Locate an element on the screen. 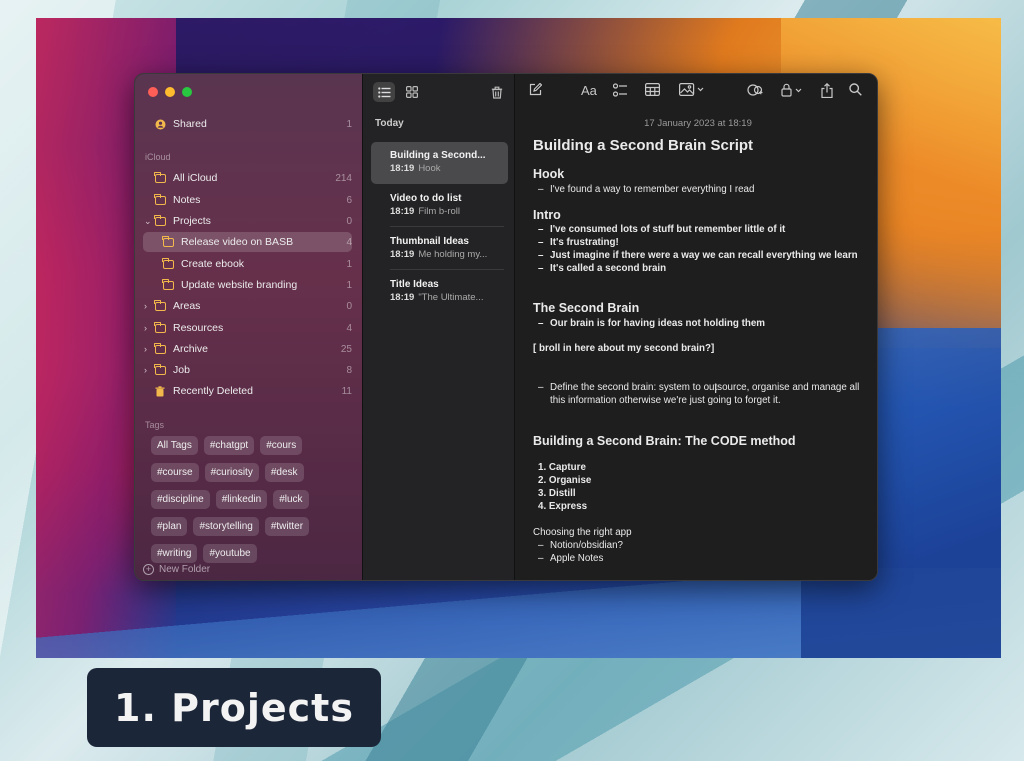  list-item: 2. Organise is located at coordinates (565, 480).